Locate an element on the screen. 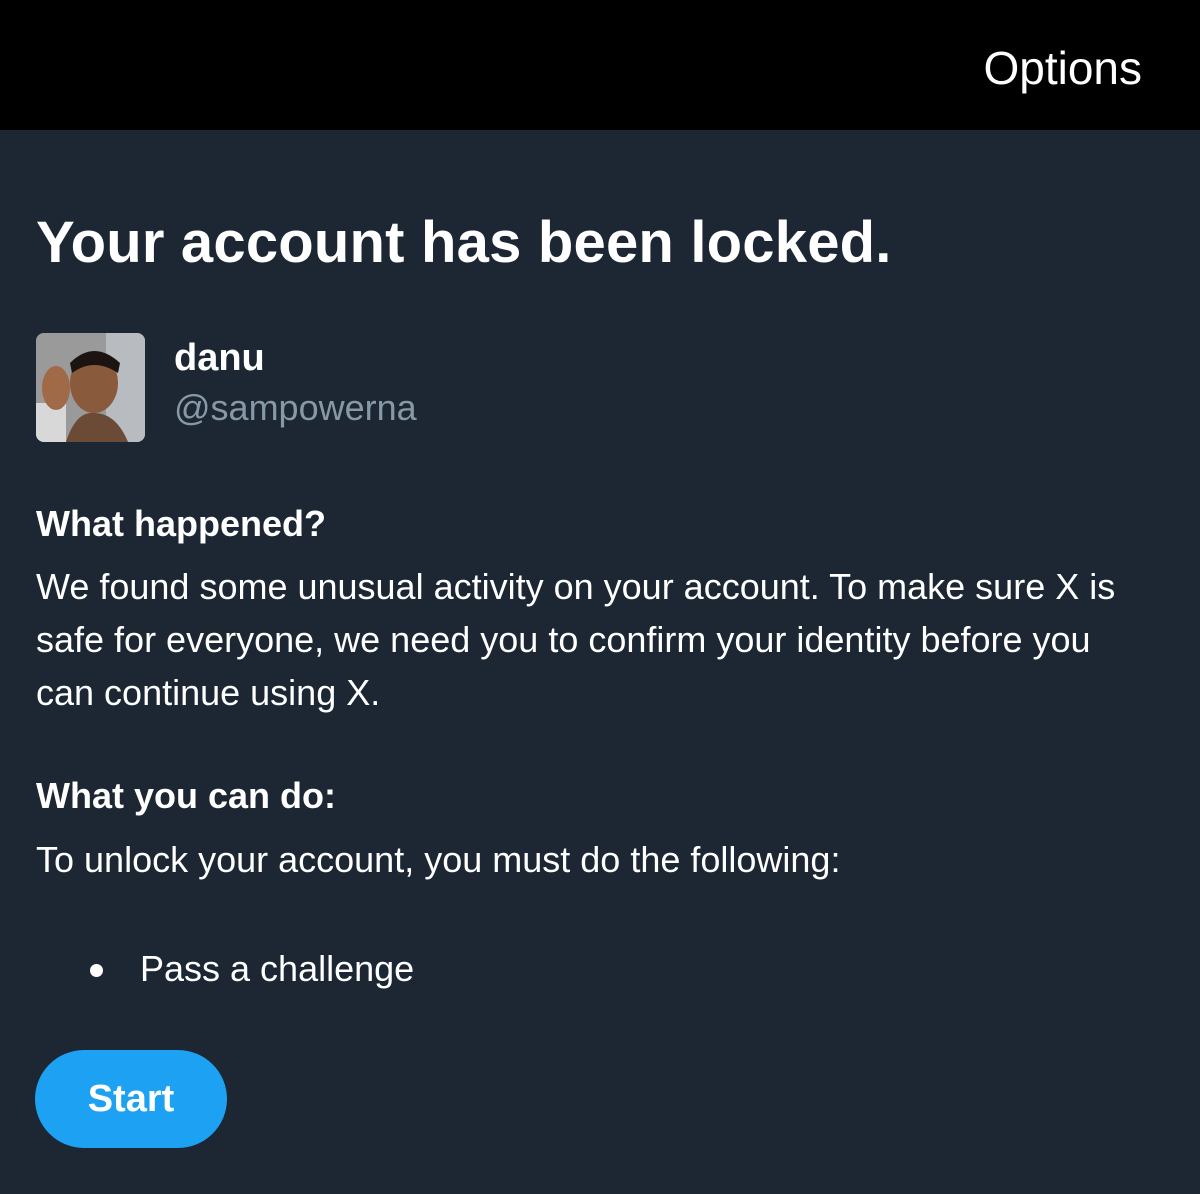  what-you-can-do-heading: What you can do: is located at coordinates (186, 795).